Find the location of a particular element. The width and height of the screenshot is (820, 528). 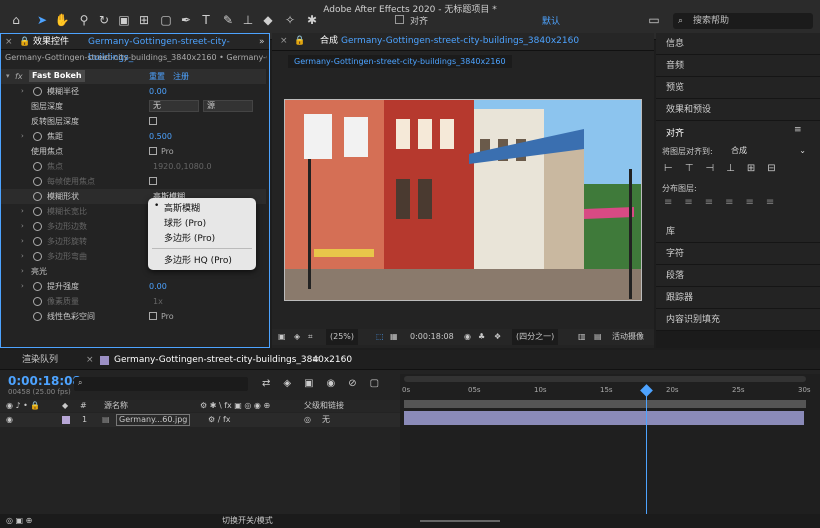

right-panel-item: 库 is located at coordinates (738, 232).